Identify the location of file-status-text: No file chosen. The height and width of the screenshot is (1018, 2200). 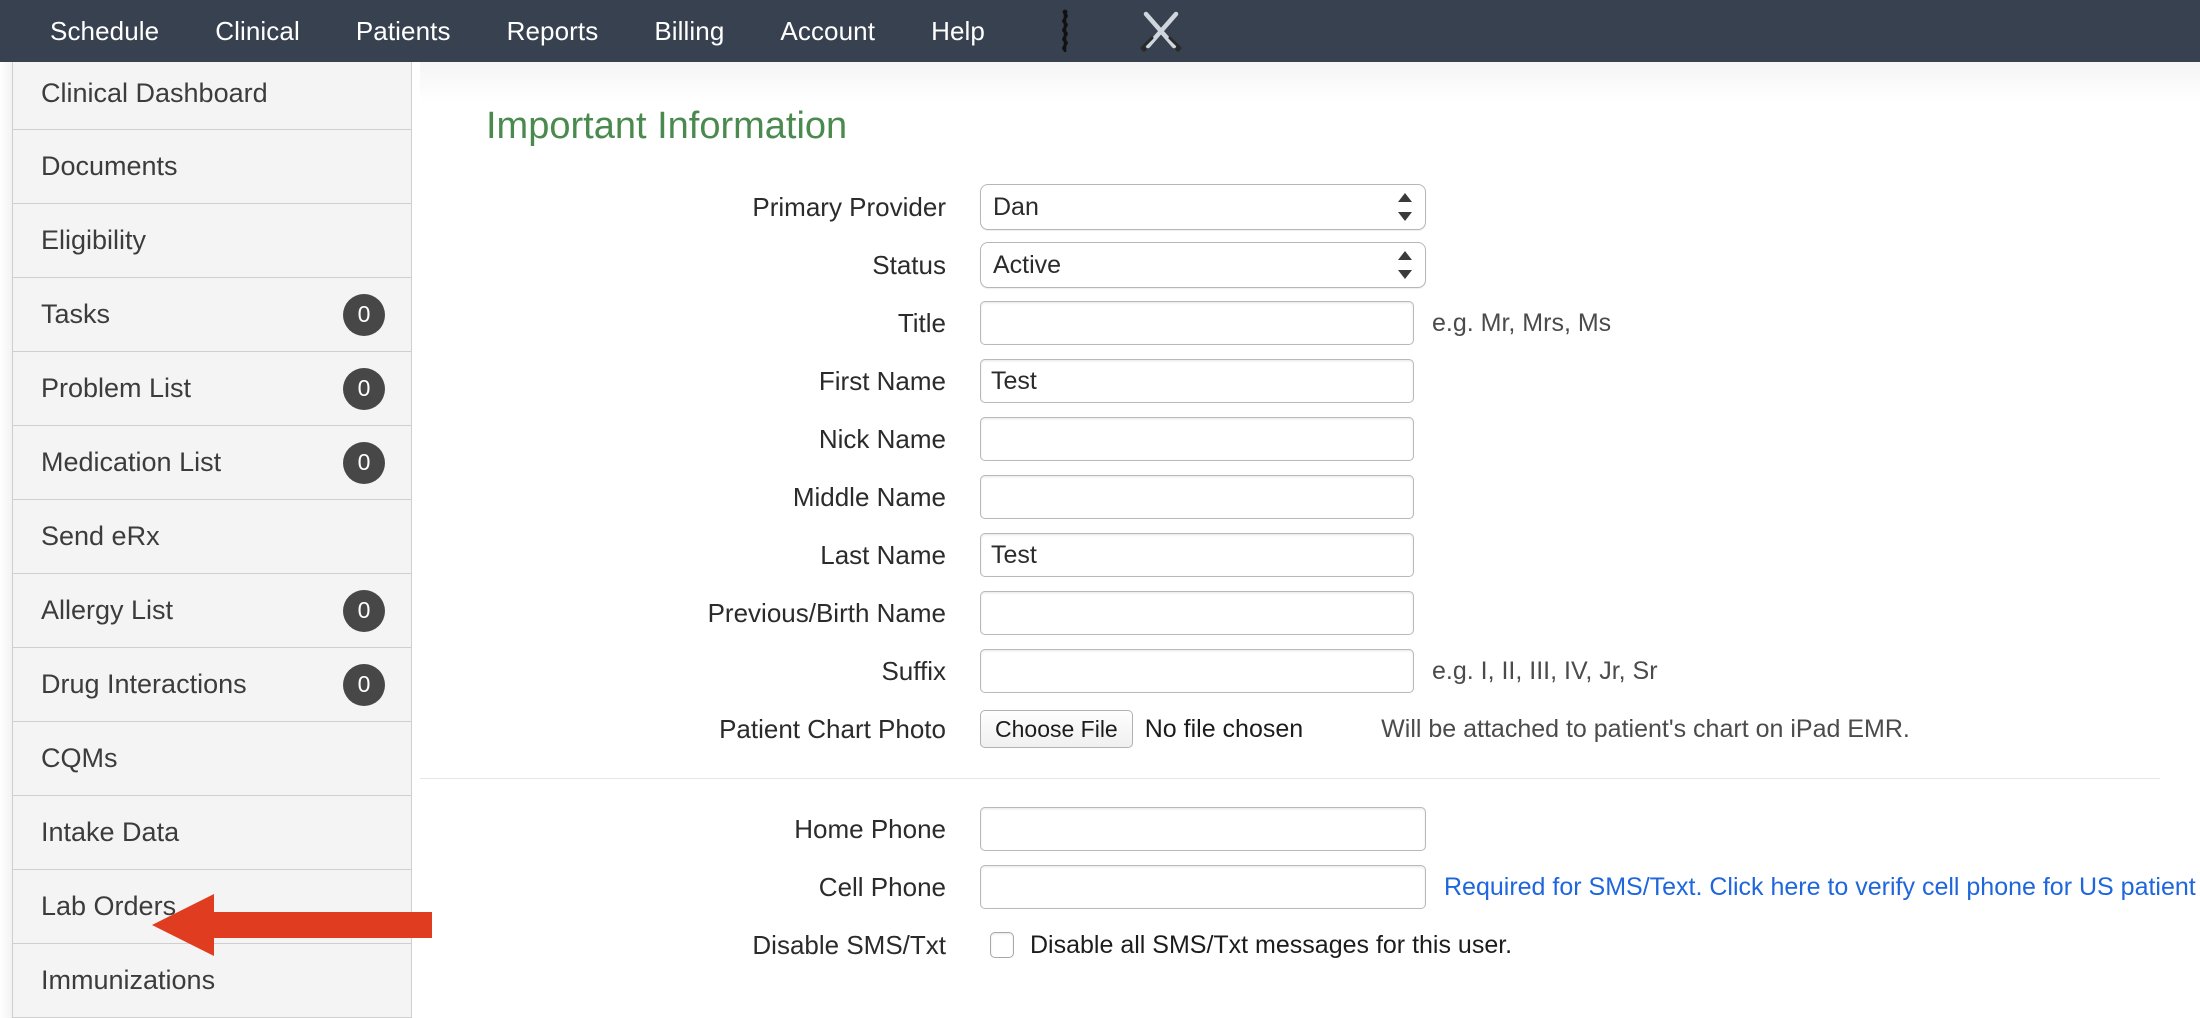
(1224, 728).